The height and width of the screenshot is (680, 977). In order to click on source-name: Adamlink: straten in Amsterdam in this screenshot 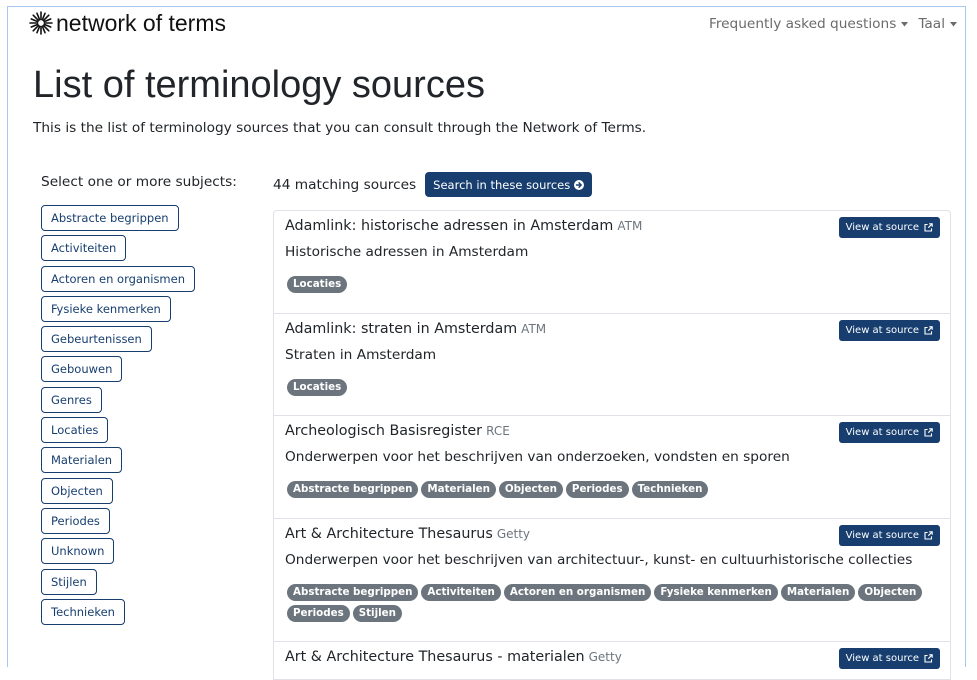, I will do `click(401, 328)`.